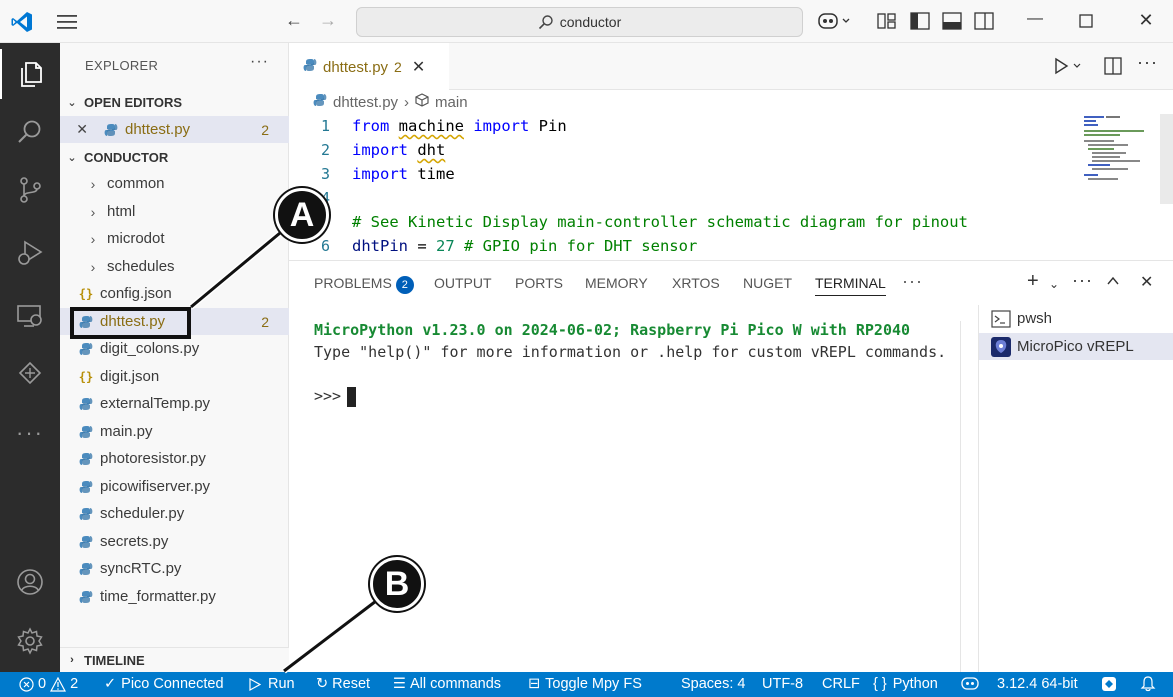  What do you see at coordinates (1121, 149) in the screenshot?
I see `minimap` at bounding box center [1121, 149].